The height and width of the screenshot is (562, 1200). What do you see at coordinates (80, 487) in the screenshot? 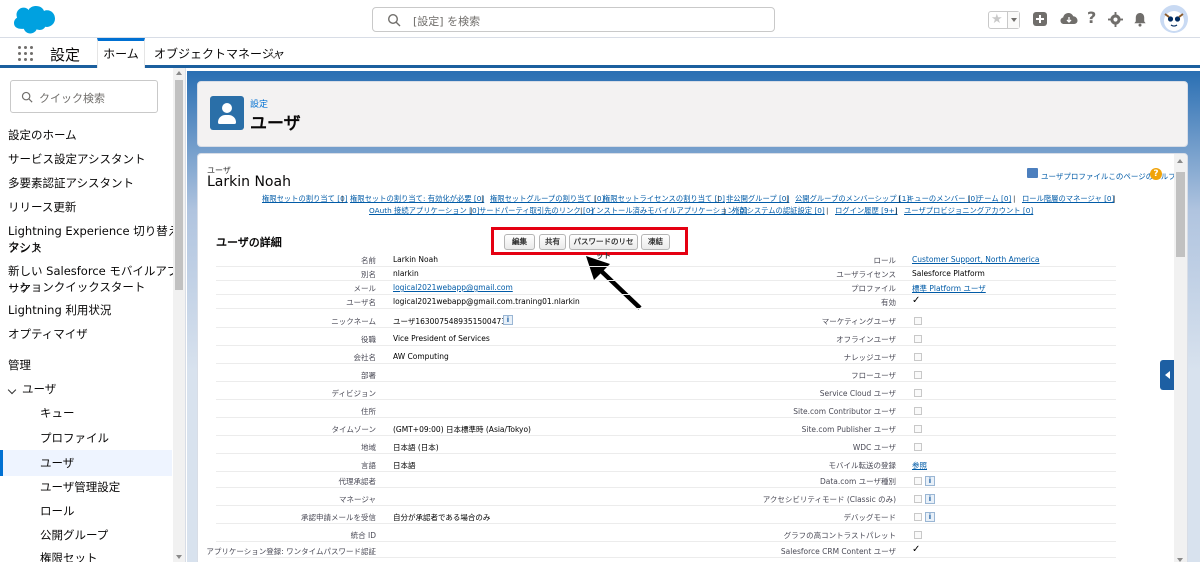
I see `sidebar-item-user-management-settings: ユーザ管理設定` at bounding box center [80, 487].